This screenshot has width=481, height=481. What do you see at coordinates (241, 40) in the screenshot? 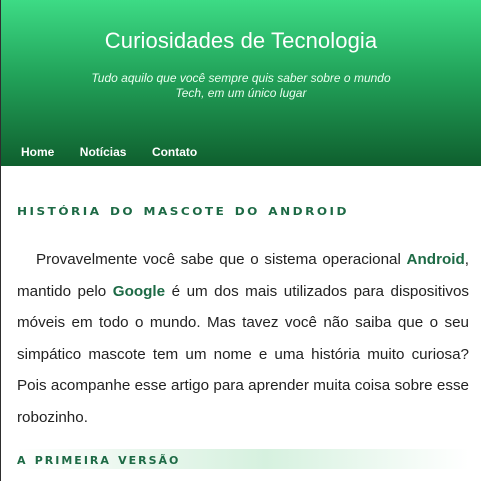
I see `site-title: Curiosidades de Tecnologia` at bounding box center [241, 40].